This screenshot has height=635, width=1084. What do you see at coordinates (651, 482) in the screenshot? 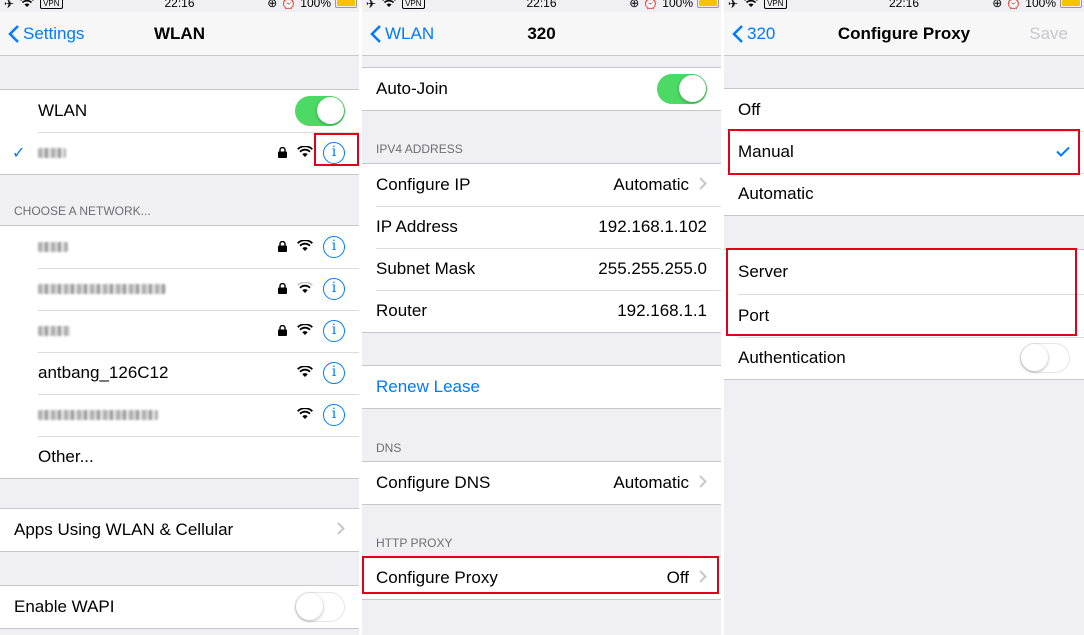
I see `configure-dns-value: Automatic` at bounding box center [651, 482].